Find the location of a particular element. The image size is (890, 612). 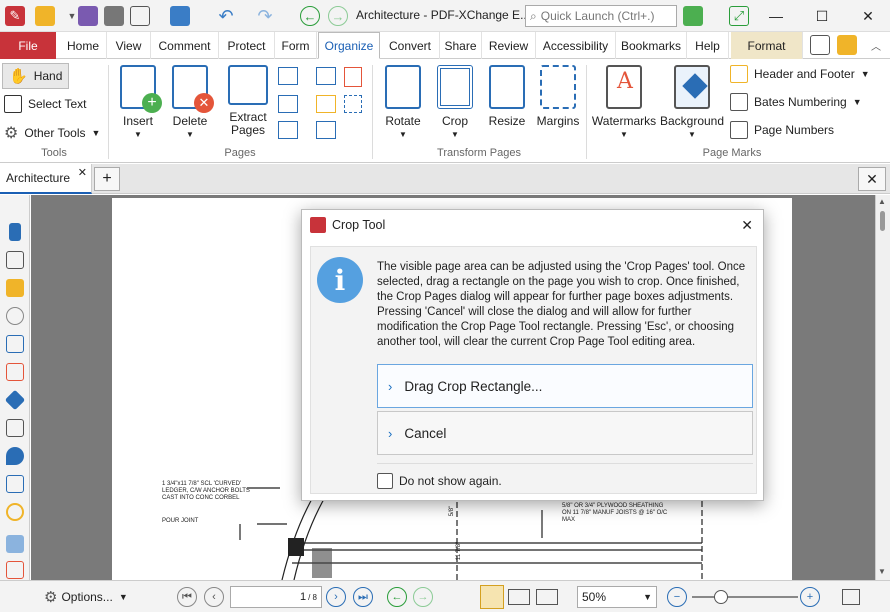

scroll-up-icon: ▲ is located at coordinates (882, 201).